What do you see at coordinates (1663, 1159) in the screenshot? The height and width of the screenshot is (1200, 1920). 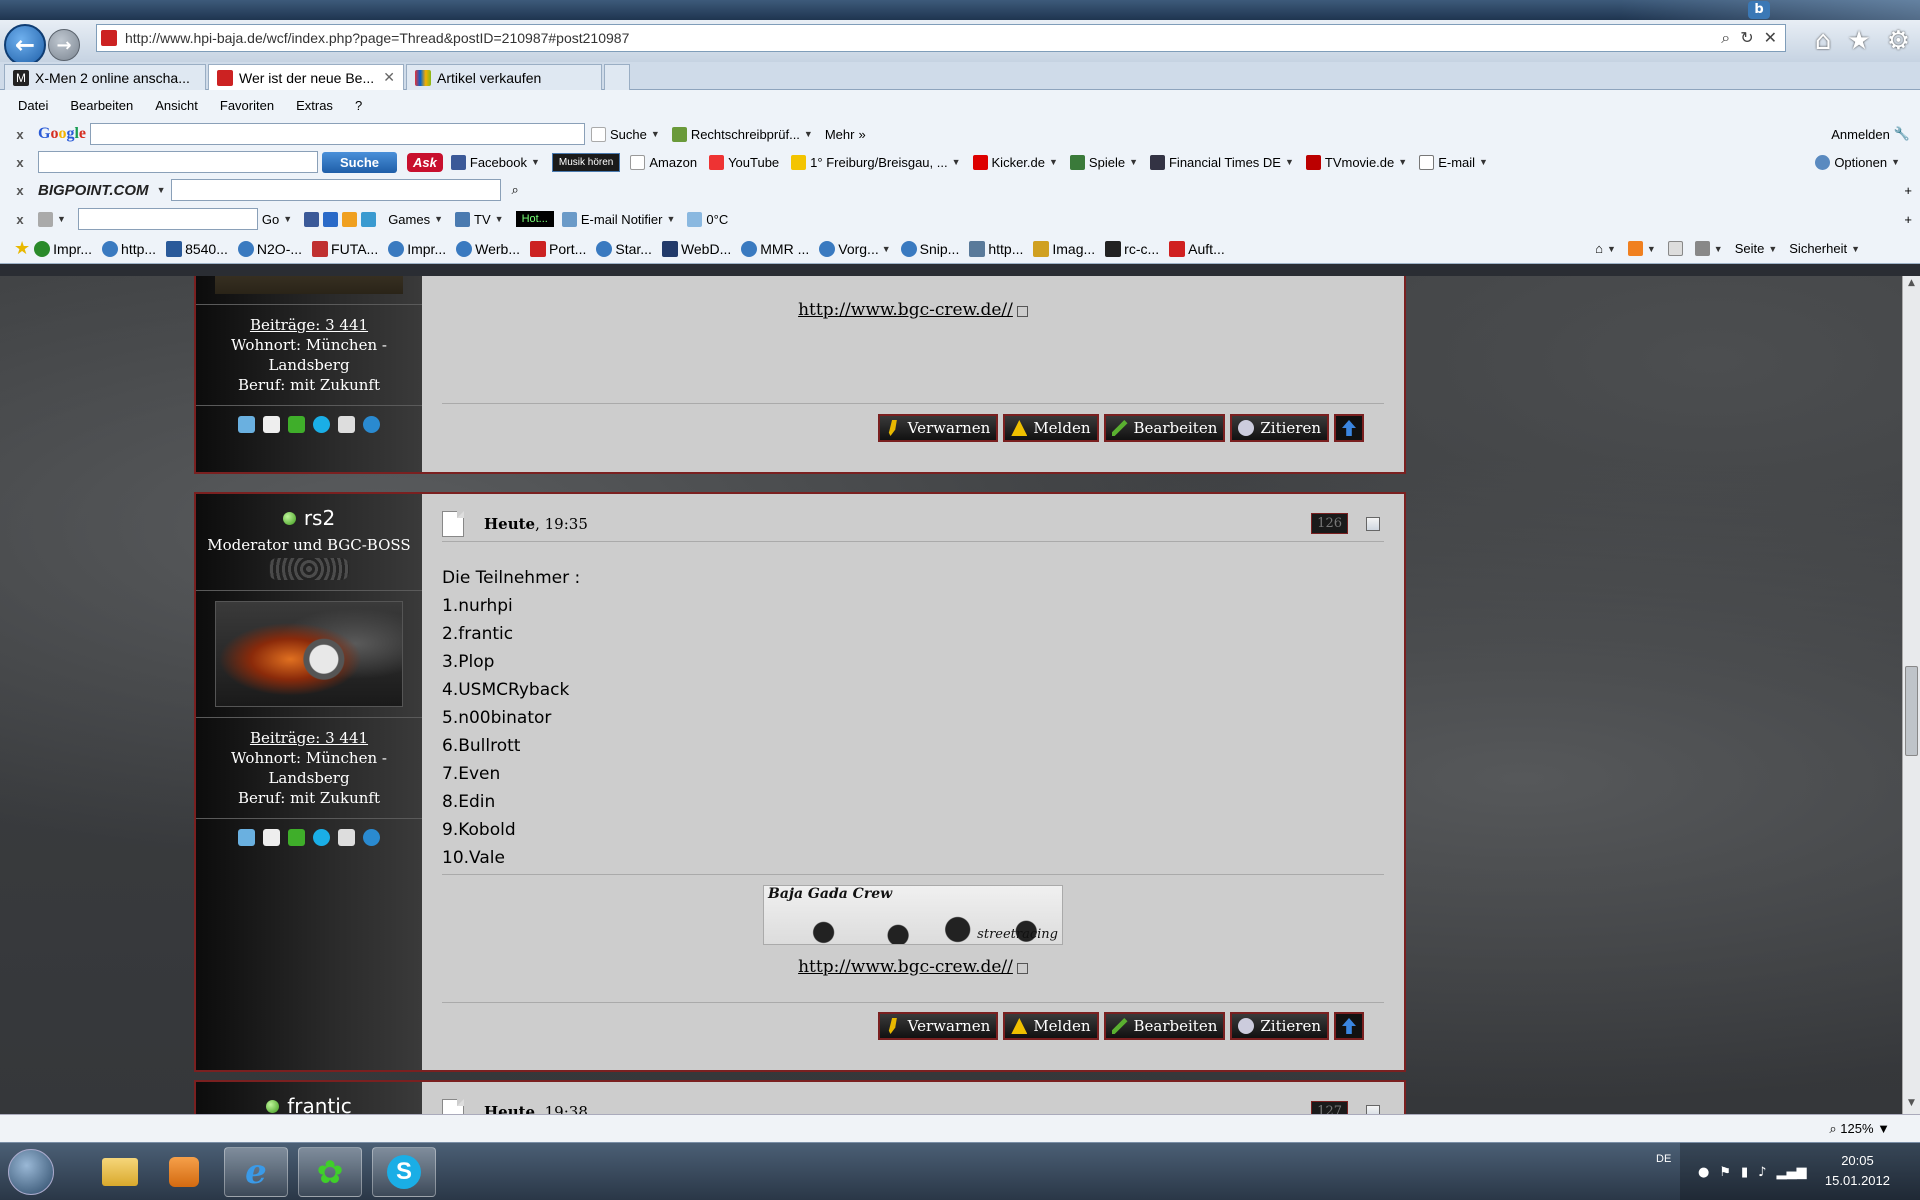 I see `language-indicator: DE` at bounding box center [1663, 1159].